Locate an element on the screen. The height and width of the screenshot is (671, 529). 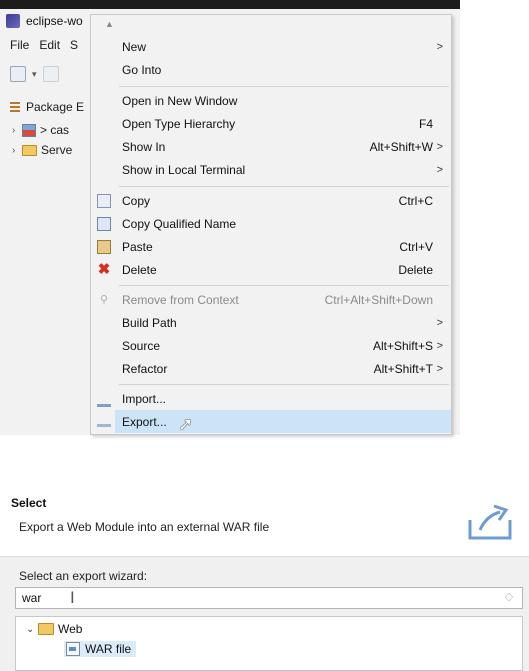
menu-edit: Edit is located at coordinates (49, 45).